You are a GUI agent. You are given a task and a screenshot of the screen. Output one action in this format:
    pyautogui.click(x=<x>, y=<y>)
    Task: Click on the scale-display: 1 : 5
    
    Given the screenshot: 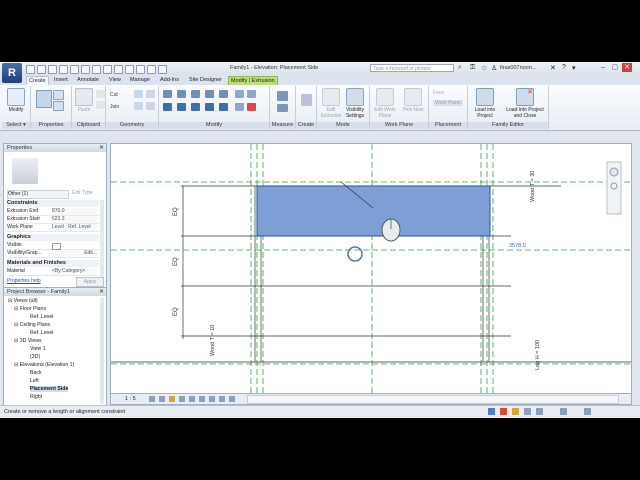 What is the action you would take?
    pyautogui.click(x=130, y=399)
    